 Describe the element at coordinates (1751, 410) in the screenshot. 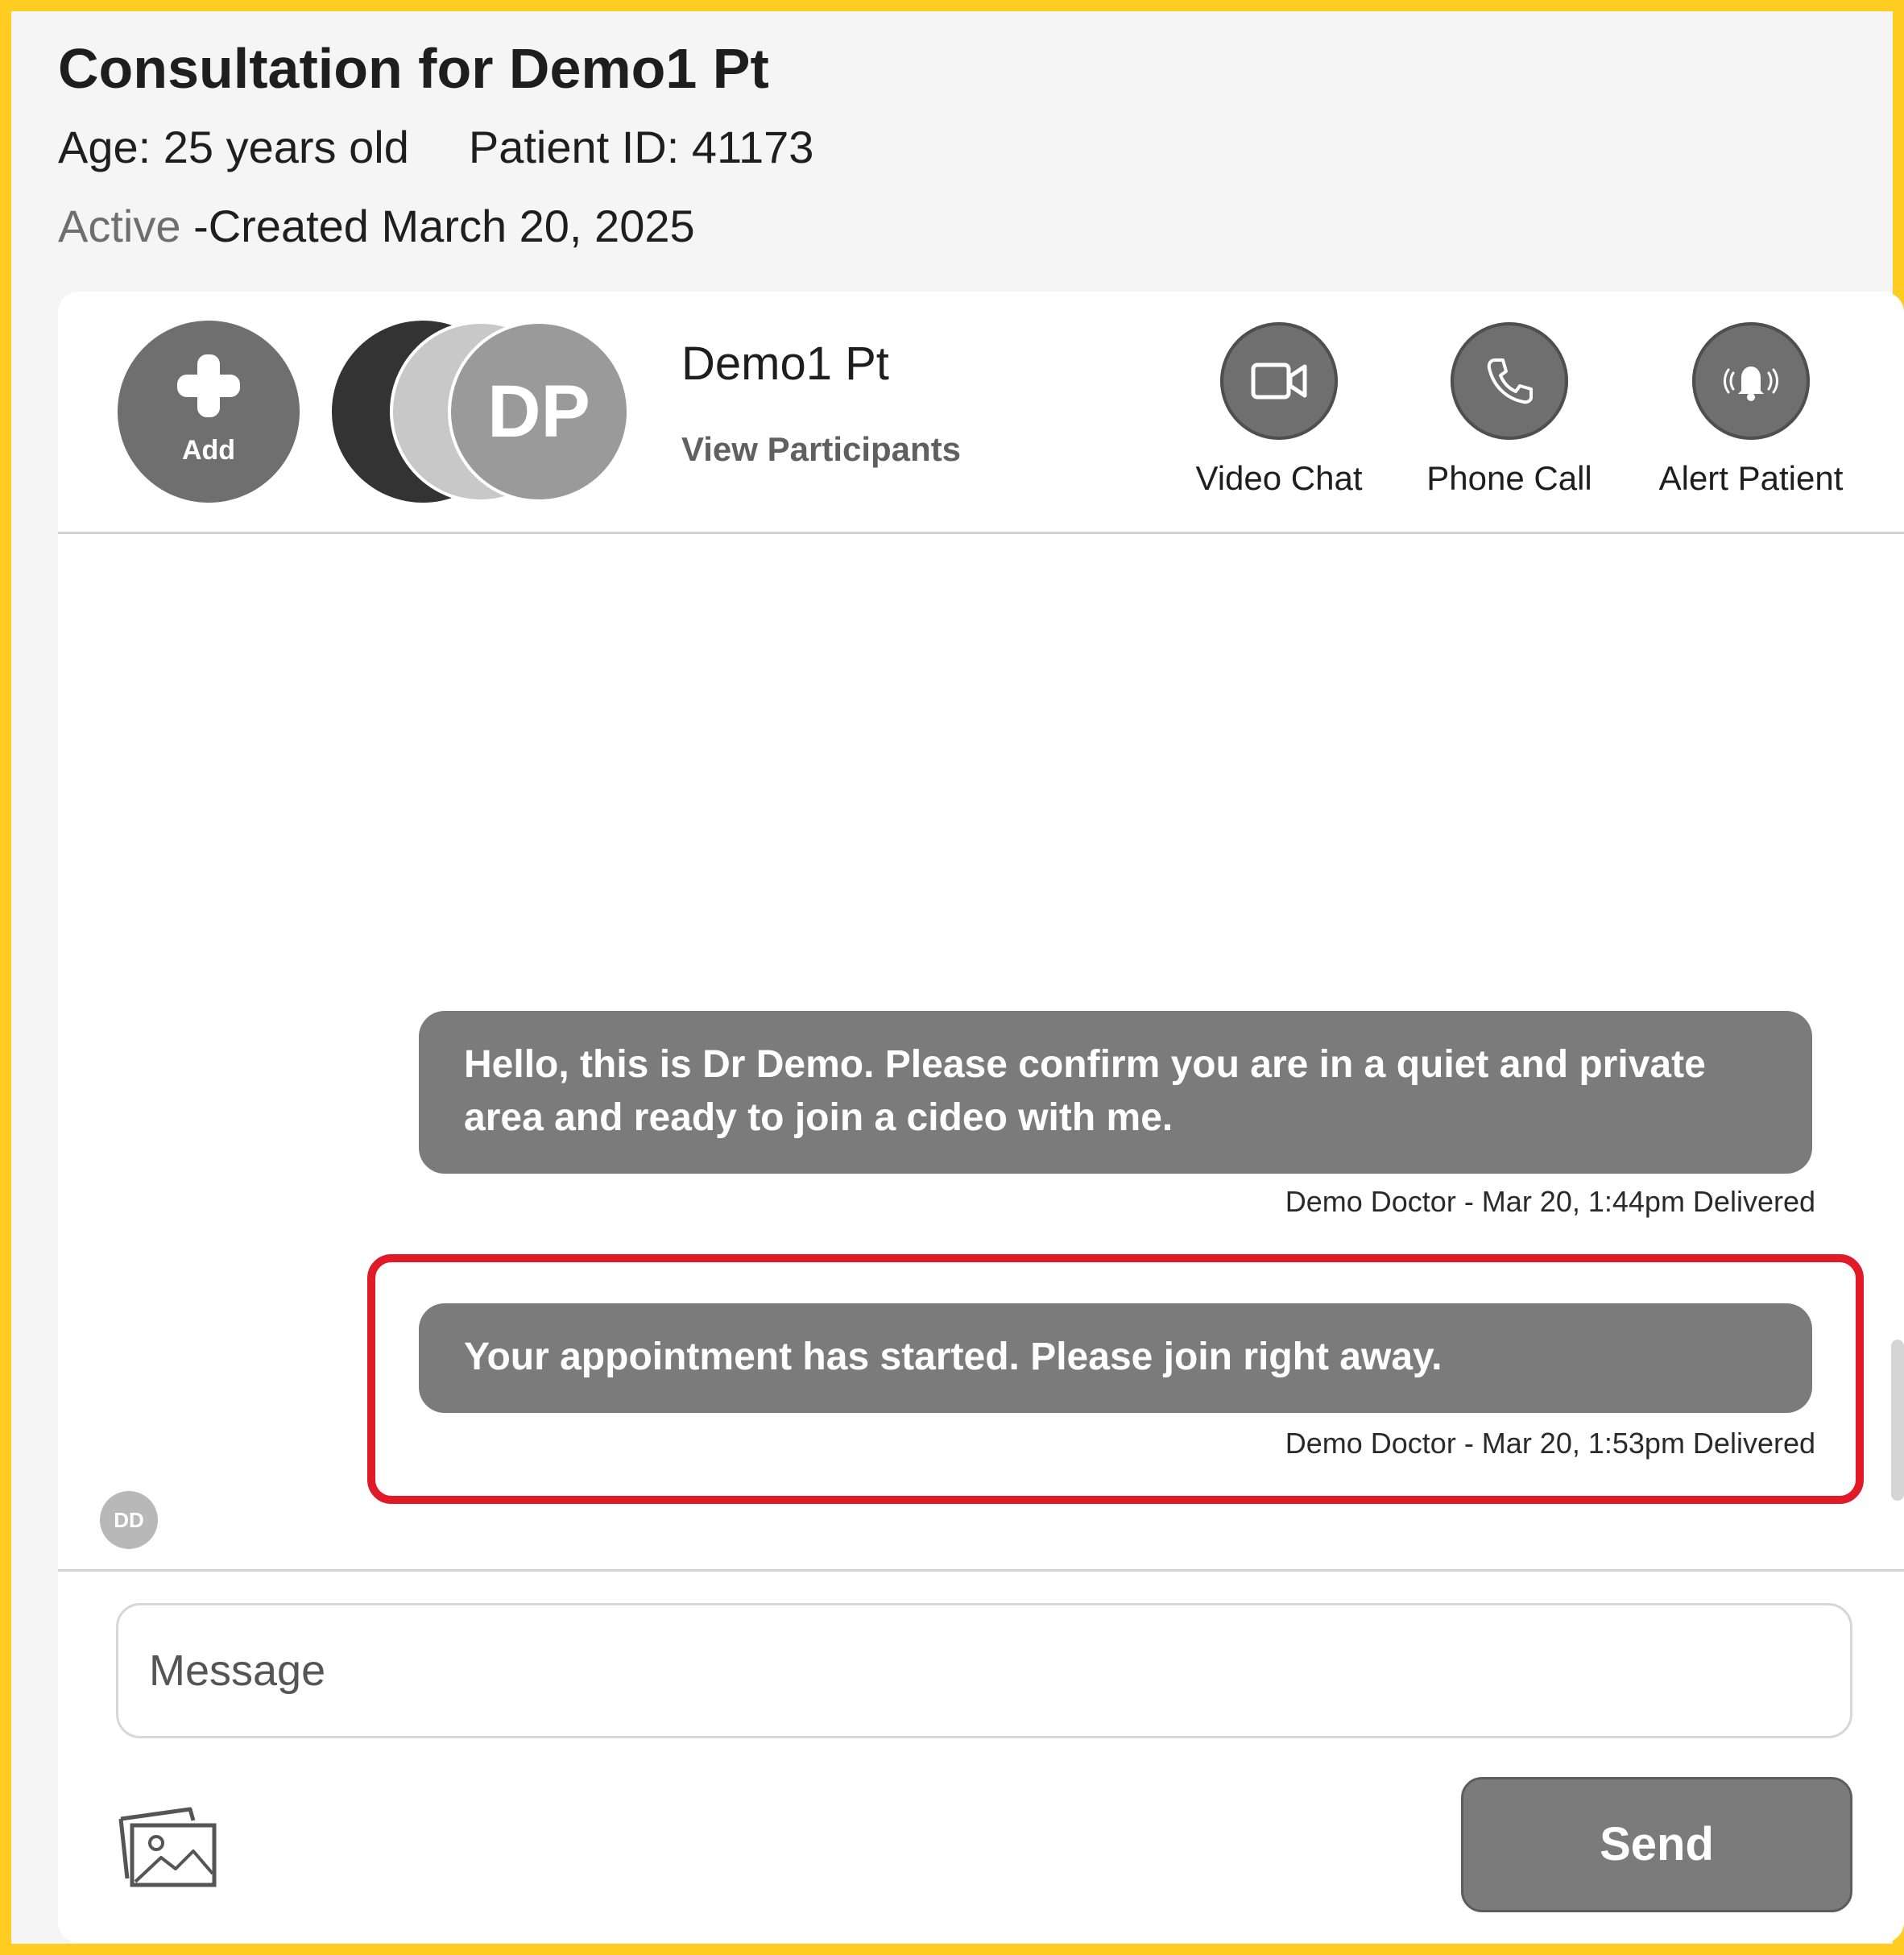

I see `alert-patient-button: Alert Patient` at that location.